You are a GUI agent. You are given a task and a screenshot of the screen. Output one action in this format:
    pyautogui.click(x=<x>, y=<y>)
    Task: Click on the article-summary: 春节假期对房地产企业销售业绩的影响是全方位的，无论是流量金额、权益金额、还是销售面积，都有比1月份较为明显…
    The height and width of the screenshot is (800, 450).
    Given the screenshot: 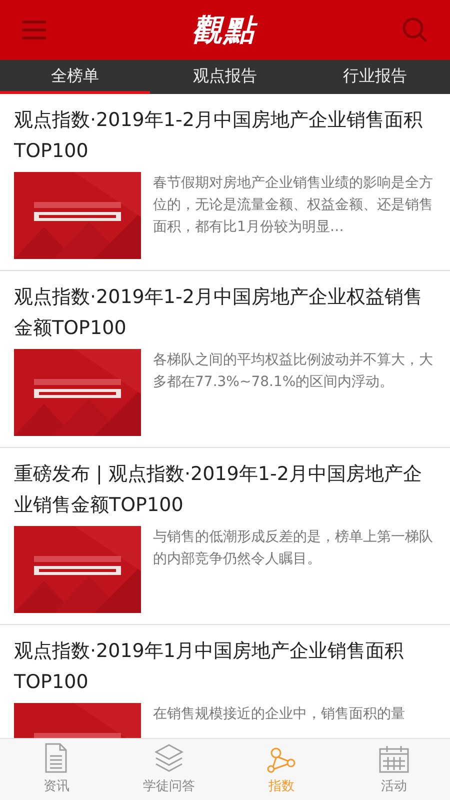 What is the action you would take?
    pyautogui.click(x=293, y=205)
    